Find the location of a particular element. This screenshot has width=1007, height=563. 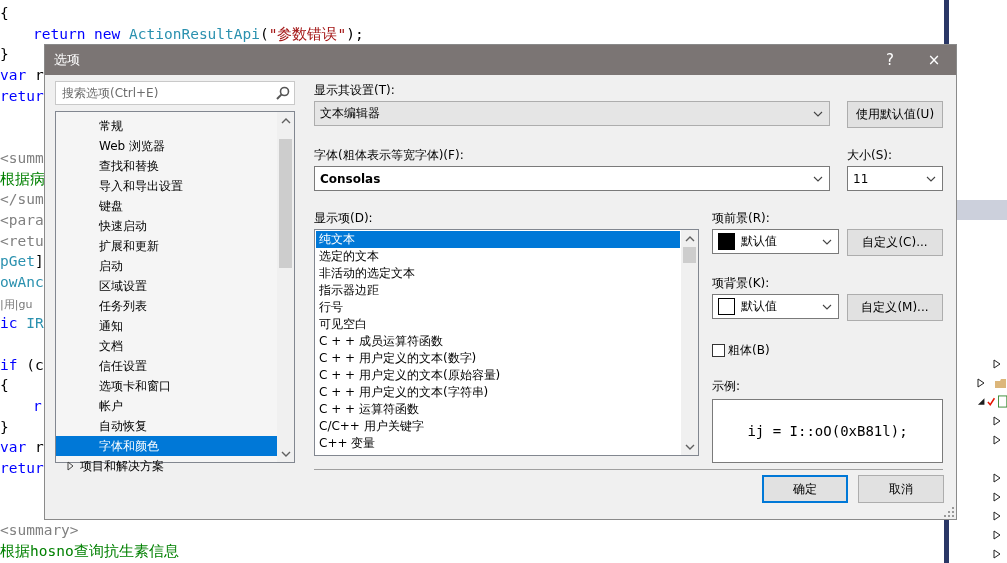

tree-item: 帐户 is located at coordinates (166, 406).